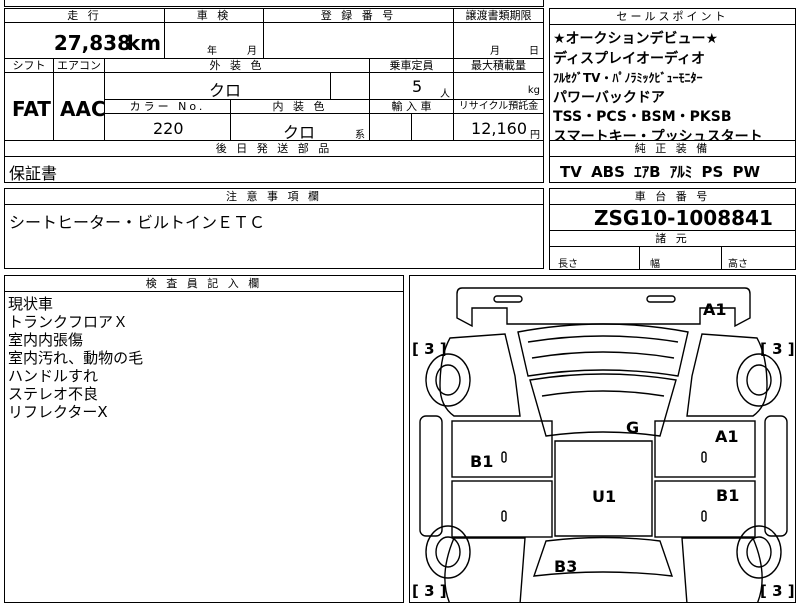  I want to click on mileage-value: 27,838, so click(92, 43).